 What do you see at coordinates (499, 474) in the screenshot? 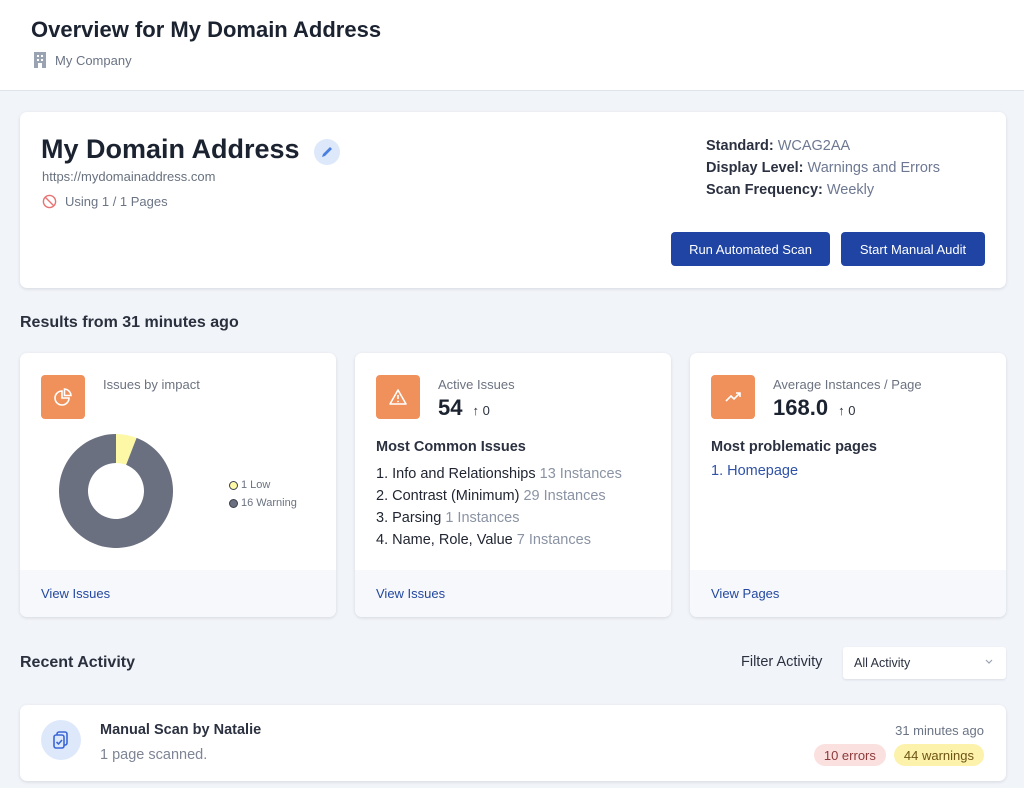
I see `issue-item: 1. Info and Relationships 13 Instances` at bounding box center [499, 474].